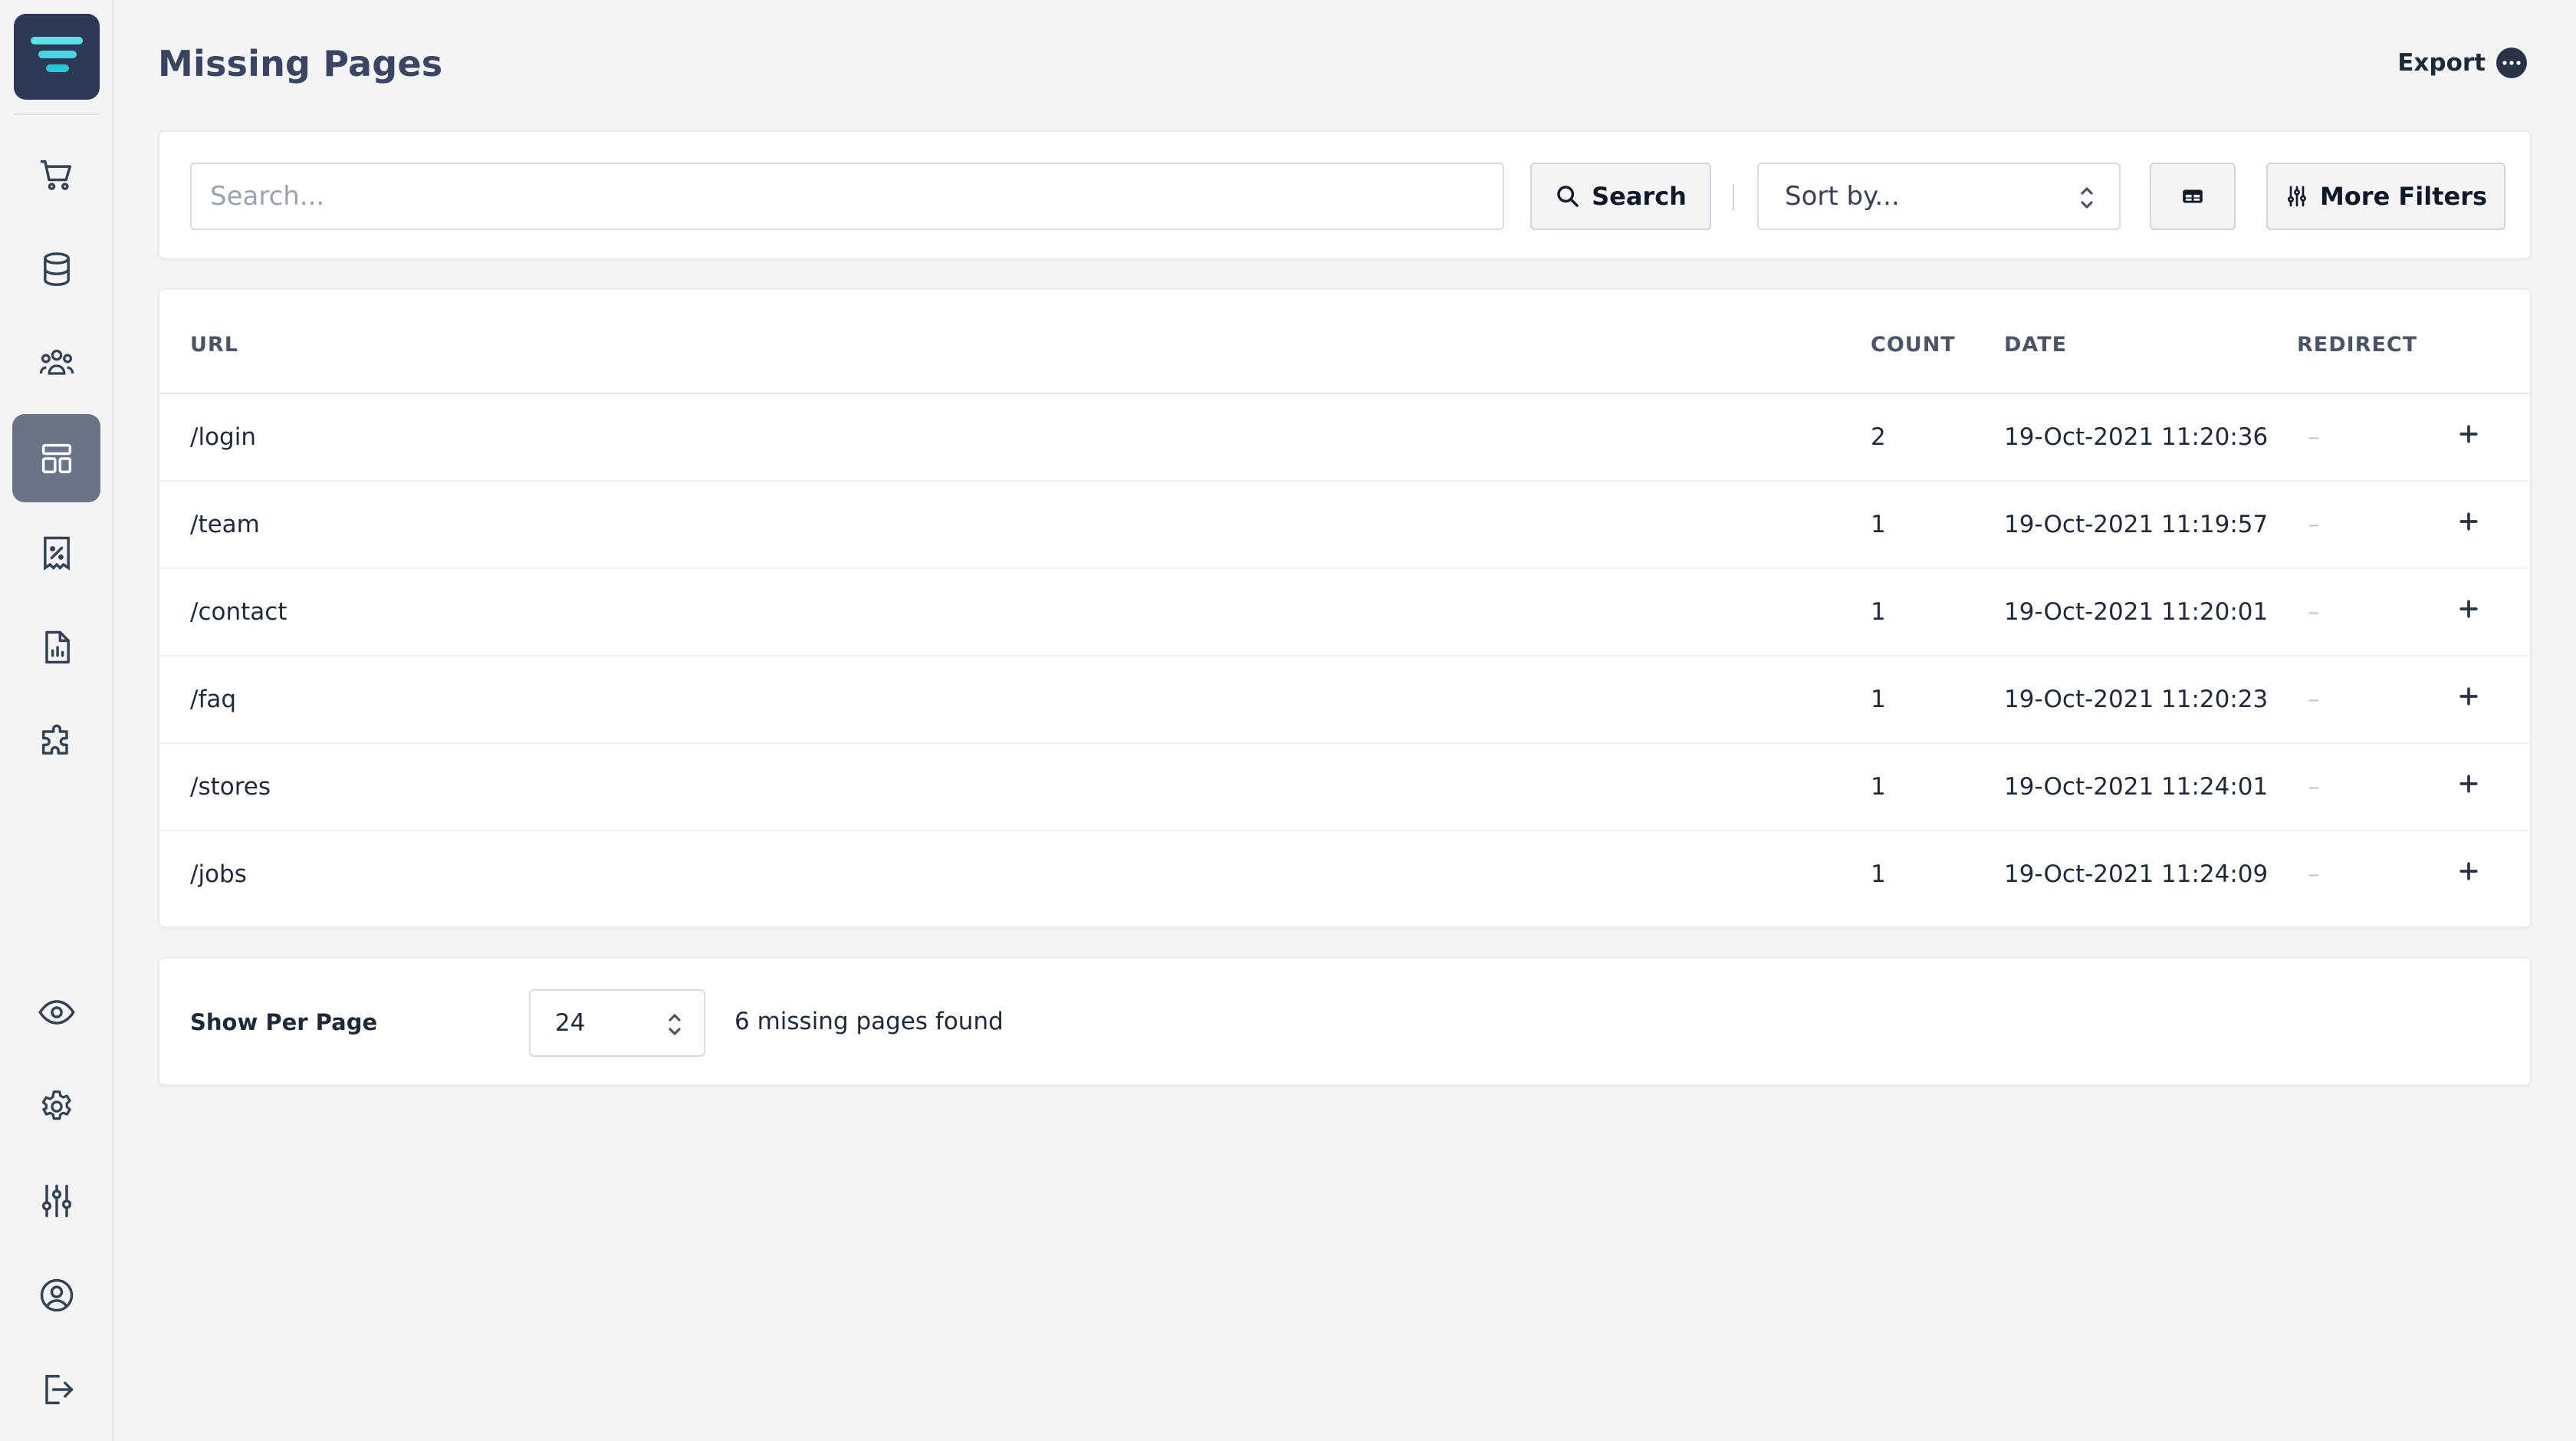  Describe the element at coordinates (1345, 1022) in the screenshot. I see `pagination-bar: Show Per Page 24 6 missing pages found` at that location.